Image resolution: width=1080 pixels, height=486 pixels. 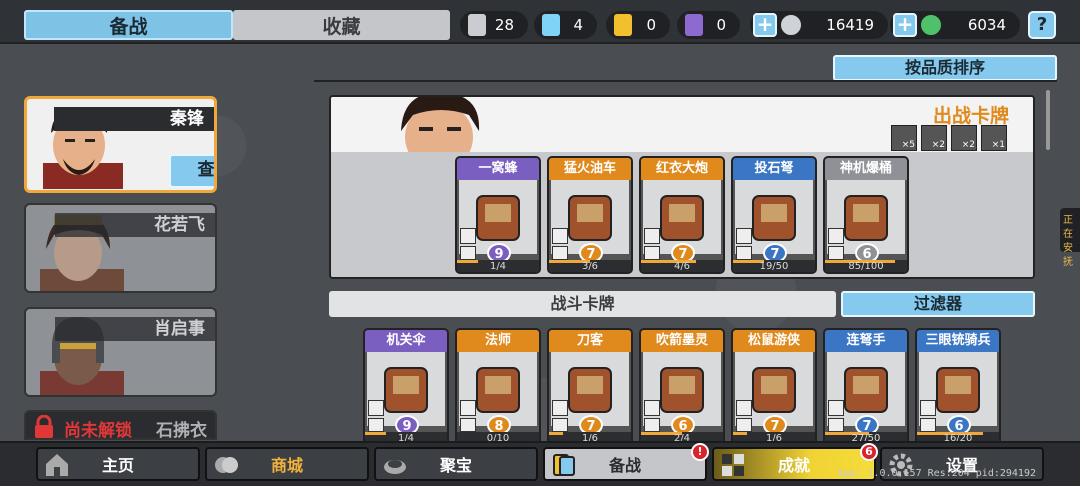 I want to click on locked-status: 尚未解锁, so click(x=98, y=430).